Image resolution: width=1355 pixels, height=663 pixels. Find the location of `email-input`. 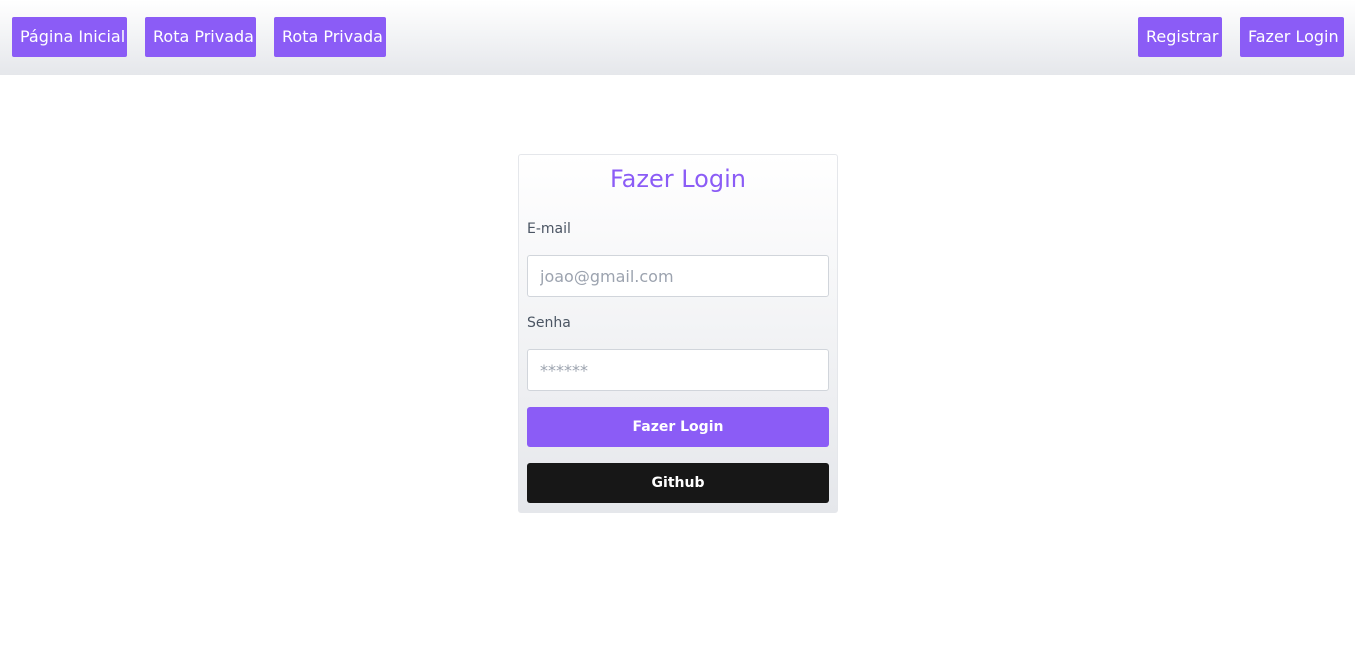

email-input is located at coordinates (678, 276).